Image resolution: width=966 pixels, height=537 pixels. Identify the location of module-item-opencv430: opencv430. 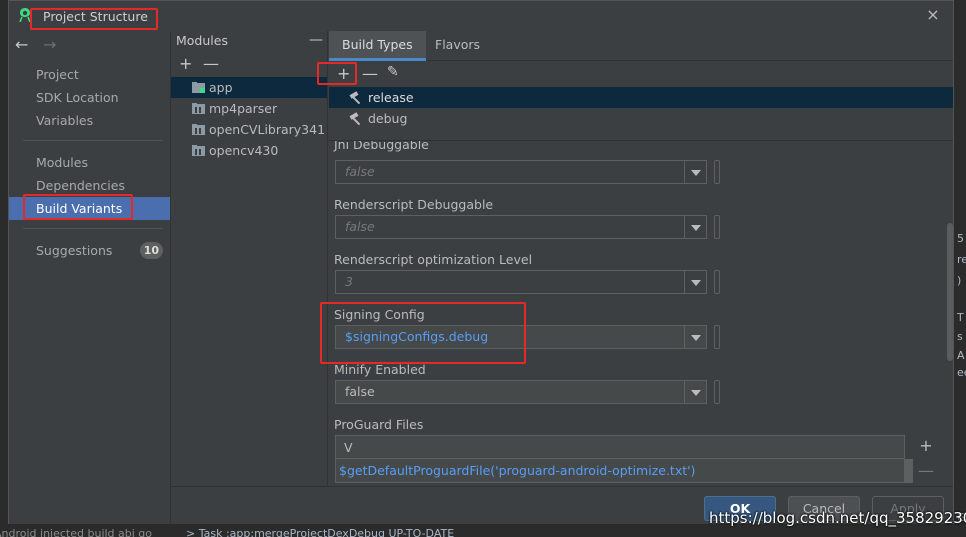
(249, 150).